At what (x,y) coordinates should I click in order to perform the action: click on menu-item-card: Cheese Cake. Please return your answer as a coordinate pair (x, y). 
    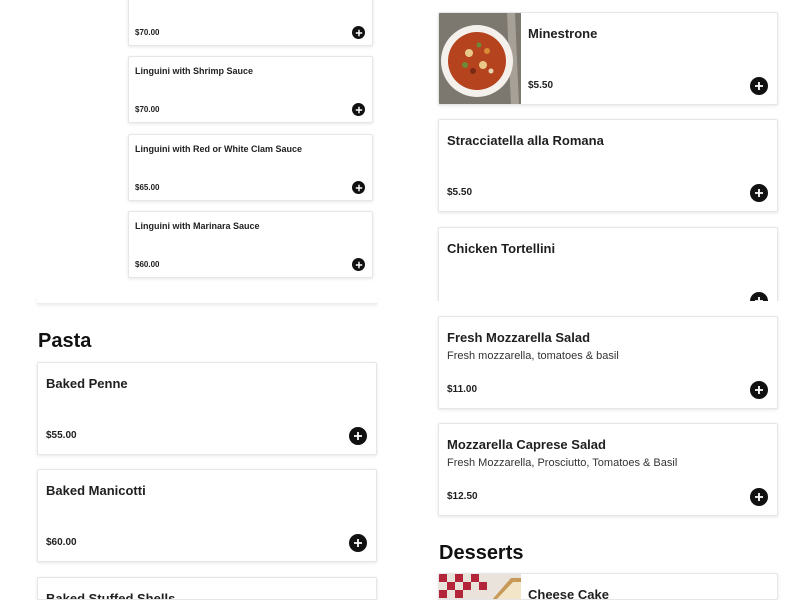
    Looking at the image, I should click on (608, 586).